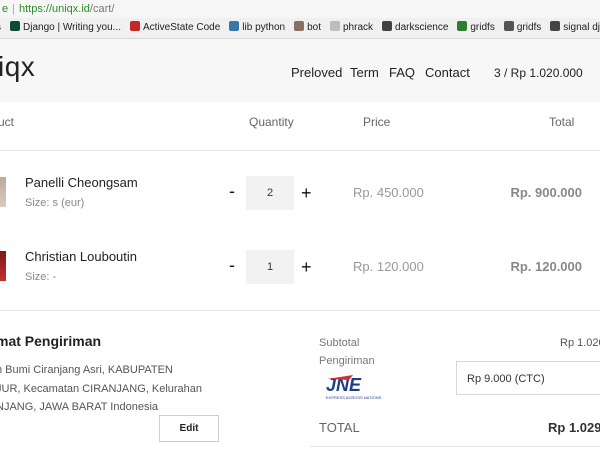 The width and height of the screenshot is (600, 450). Describe the element at coordinates (271, 122) in the screenshot. I see `header-quantity: Quantity` at that location.